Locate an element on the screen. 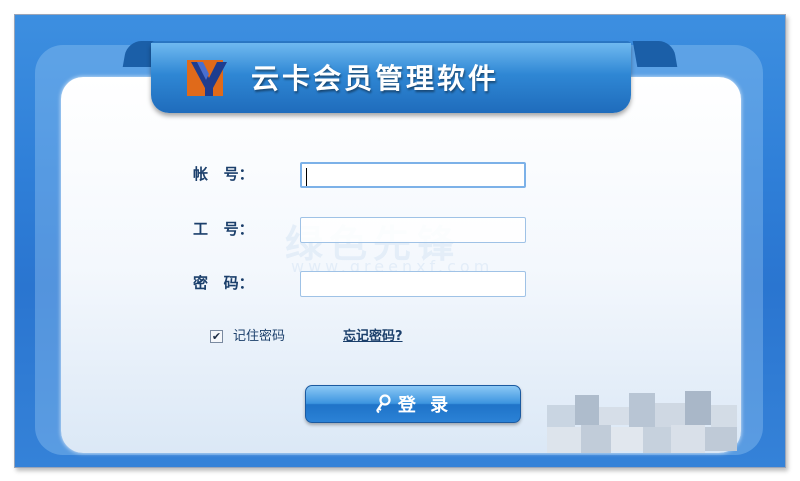 The image size is (800, 481). password-input is located at coordinates (413, 284).